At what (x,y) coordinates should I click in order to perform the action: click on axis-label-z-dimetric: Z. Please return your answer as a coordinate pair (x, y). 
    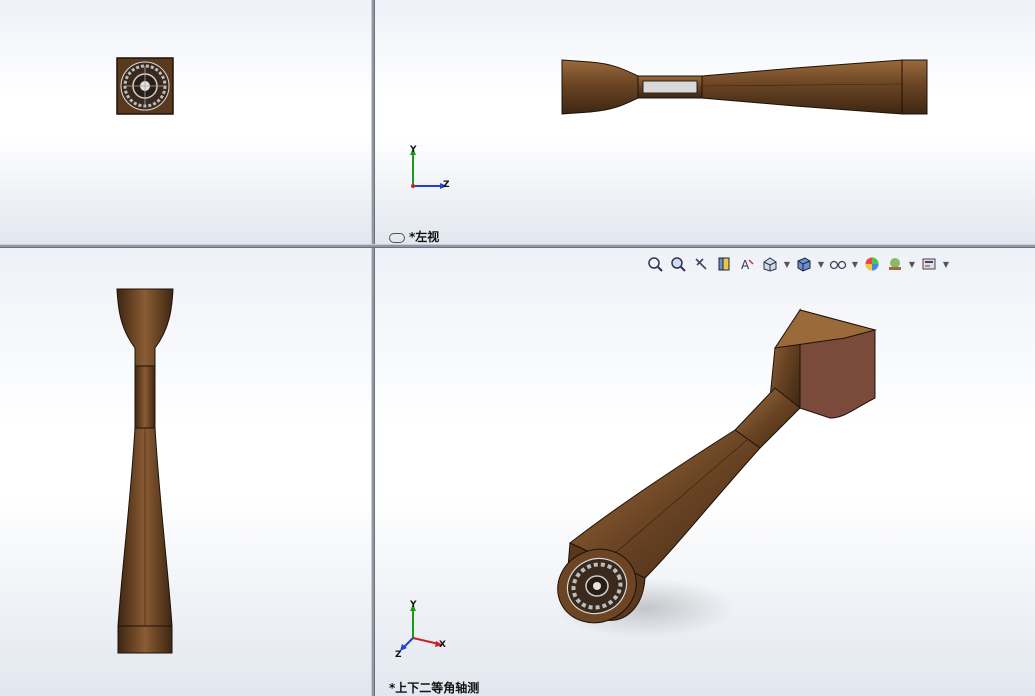
    Looking at the image, I should click on (398, 655).